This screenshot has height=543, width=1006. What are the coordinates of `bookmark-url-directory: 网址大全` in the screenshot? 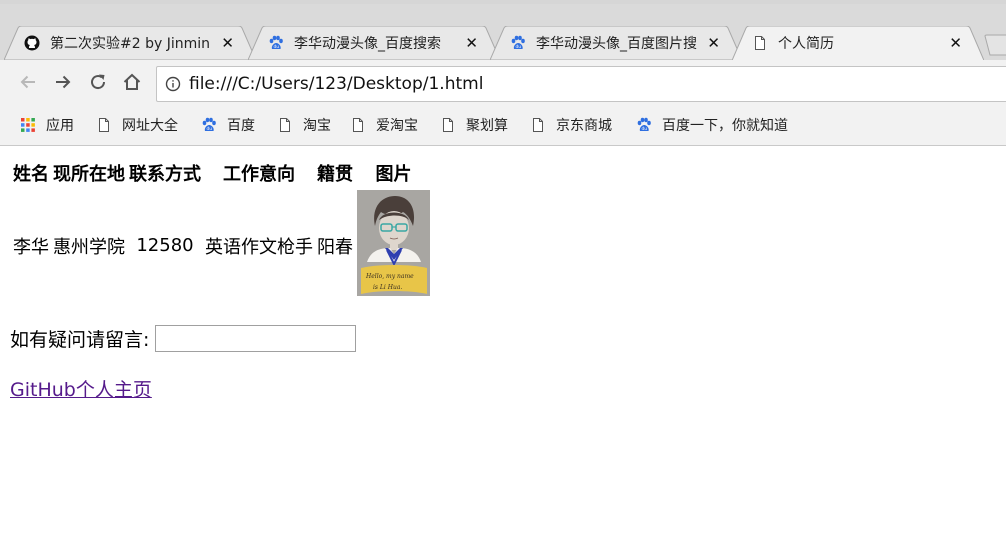 It's located at (137, 125).